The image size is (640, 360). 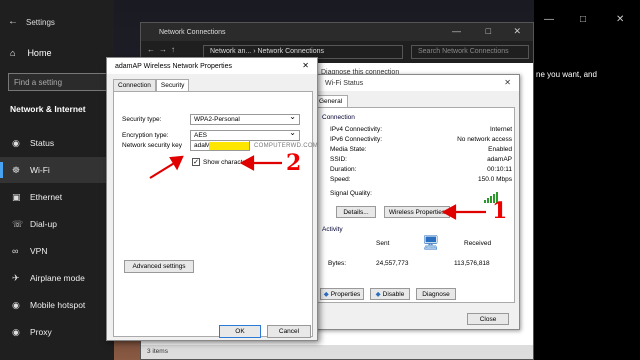 What do you see at coordinates (431, 242) in the screenshot?
I see `network-computer-icon: 🖥` at bounding box center [431, 242].